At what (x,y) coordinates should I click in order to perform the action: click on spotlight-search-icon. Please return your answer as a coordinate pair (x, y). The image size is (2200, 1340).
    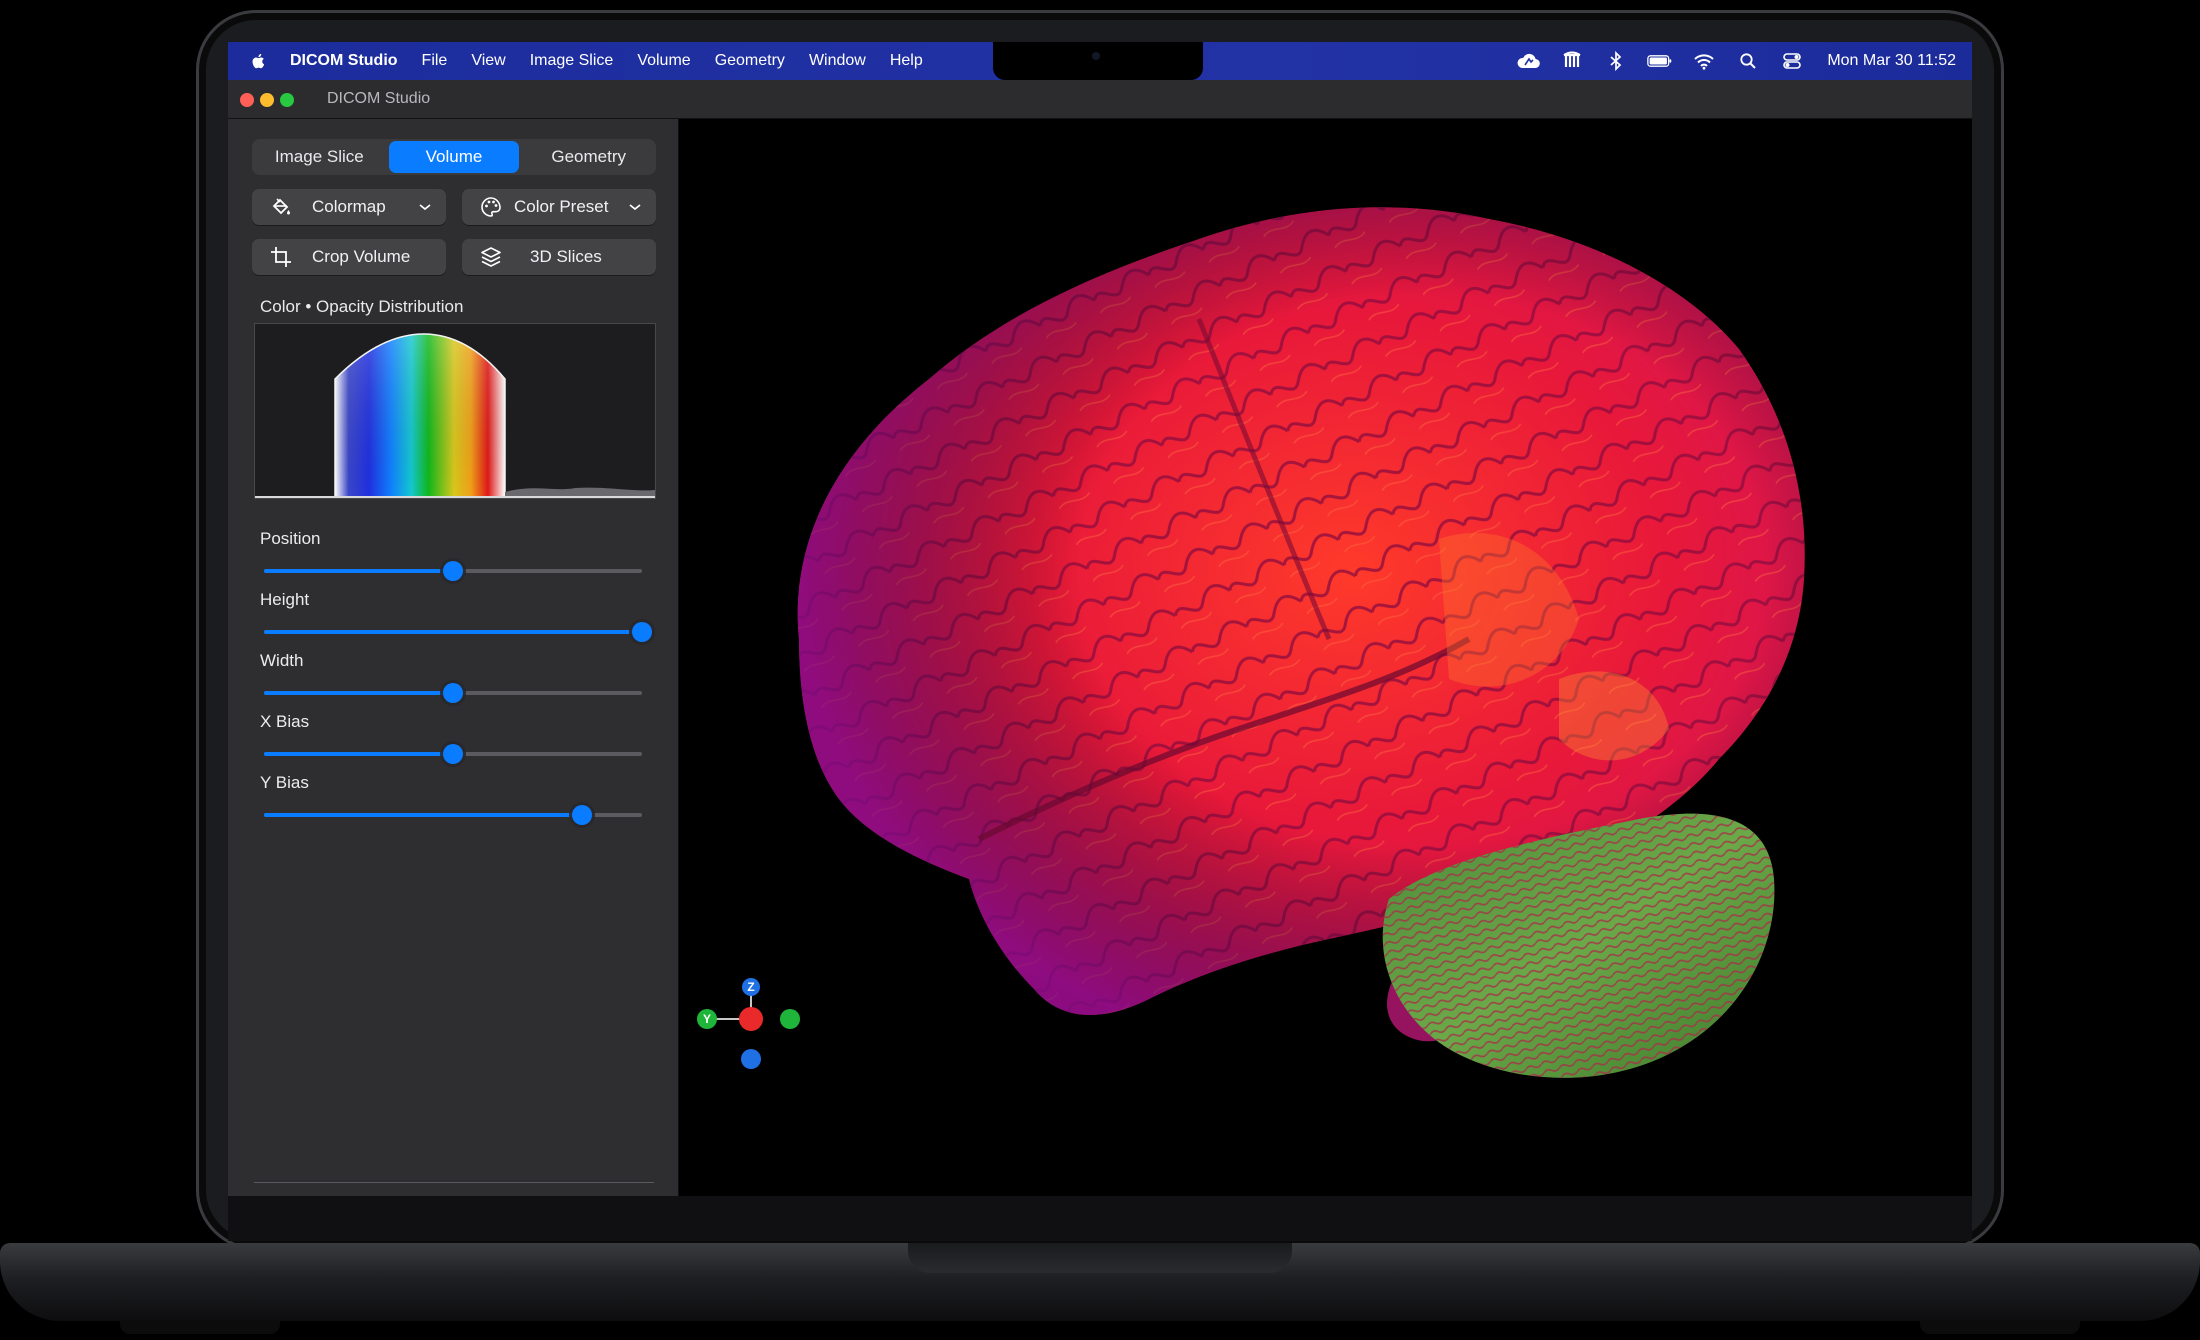
    Looking at the image, I should click on (1748, 61).